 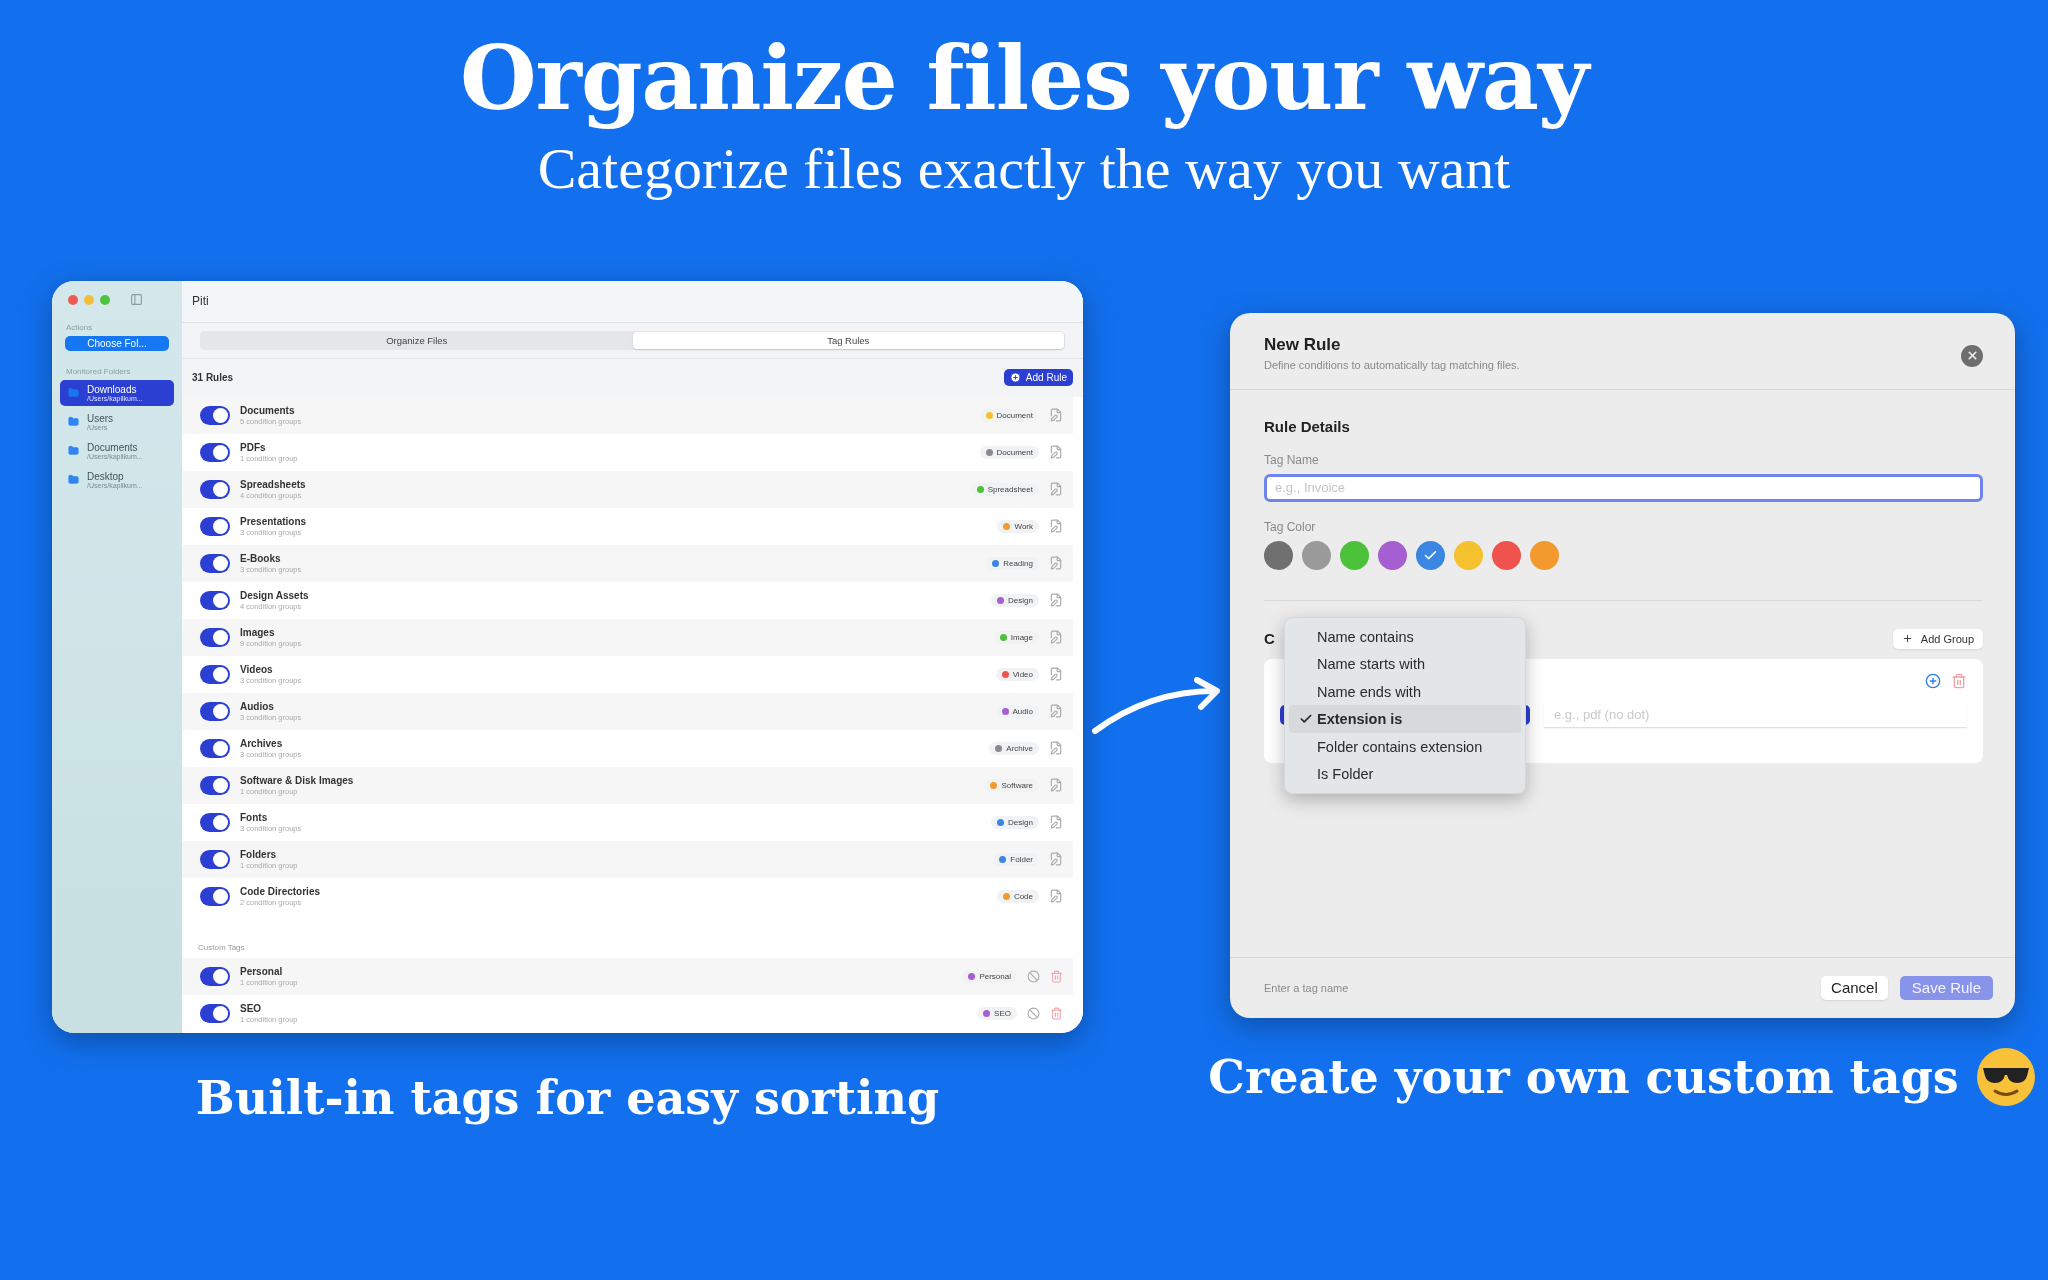 What do you see at coordinates (1933, 681) in the screenshot?
I see `add-condition-icon` at bounding box center [1933, 681].